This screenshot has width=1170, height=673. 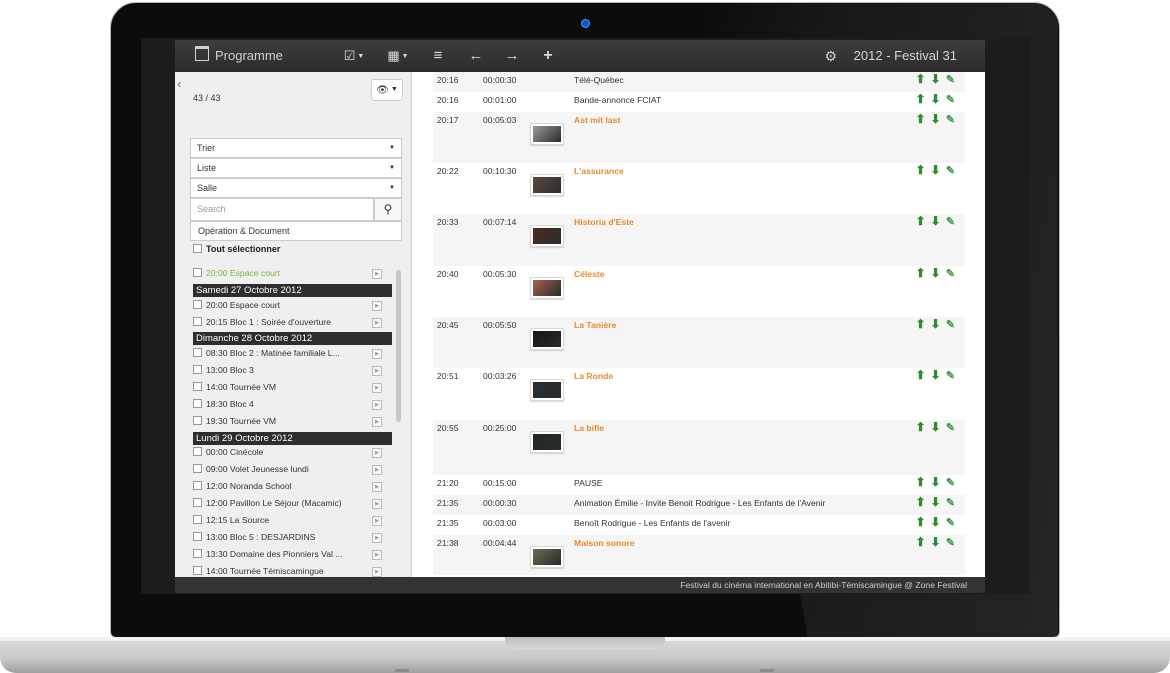 I want to click on film-title-link: Céleste, so click(x=589, y=274).